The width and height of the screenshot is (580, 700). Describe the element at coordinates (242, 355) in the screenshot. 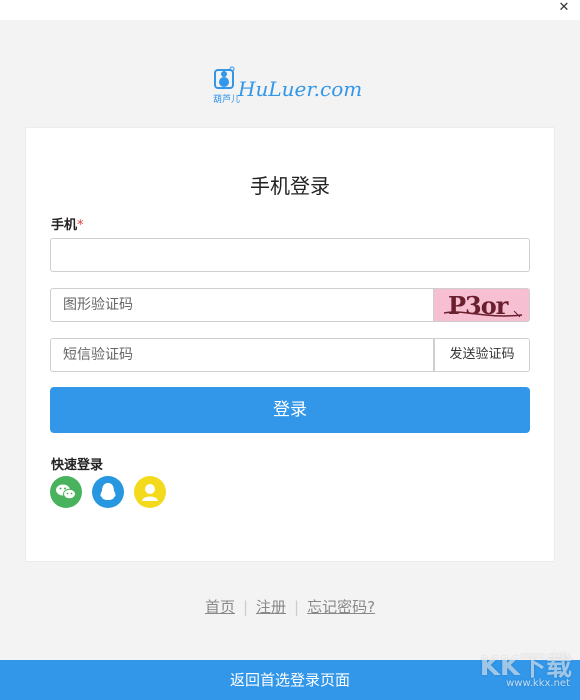

I see `sms-code-input` at that location.